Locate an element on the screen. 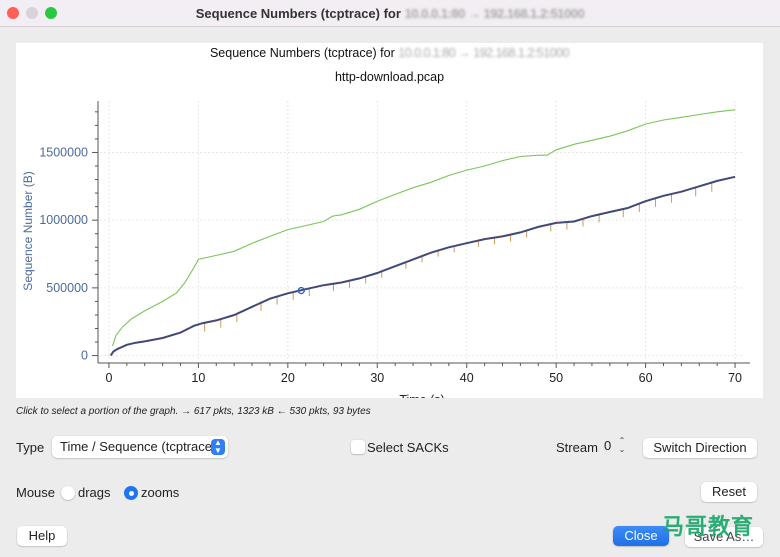 The height and width of the screenshot is (557, 780). y-axis-label: Sequence Number (B) is located at coordinates (28, 230).